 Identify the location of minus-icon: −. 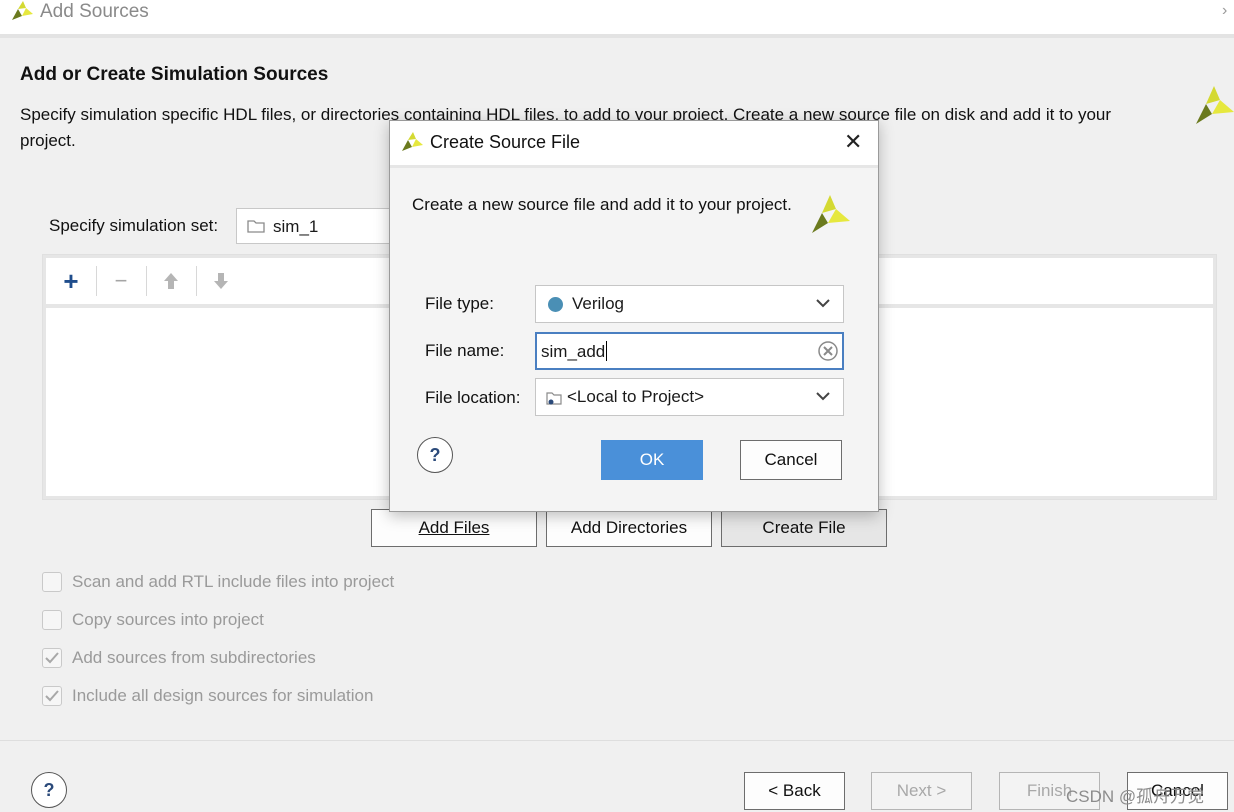
(121, 281).